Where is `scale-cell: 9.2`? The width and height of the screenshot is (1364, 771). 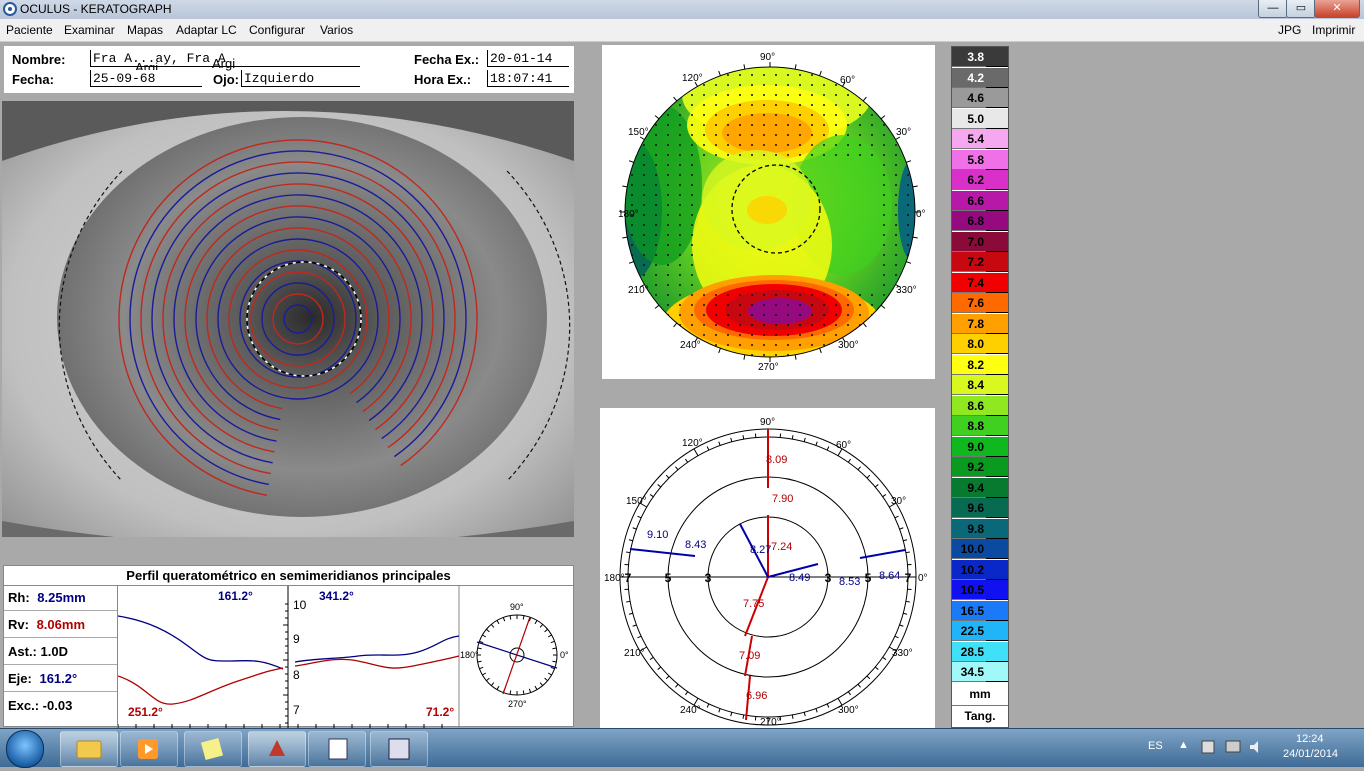
scale-cell: 9.2 is located at coordinates (980, 467).